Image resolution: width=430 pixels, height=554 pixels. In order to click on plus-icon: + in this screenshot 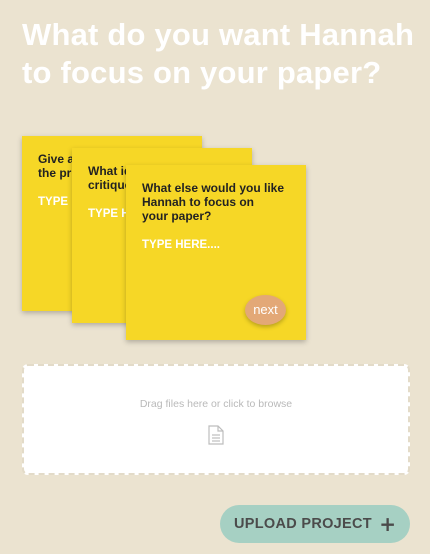, I will do `click(387, 524)`.